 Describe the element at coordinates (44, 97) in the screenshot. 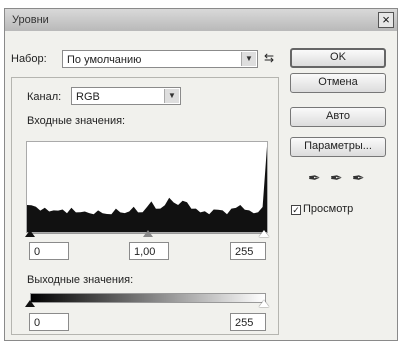

I see `channel-label: Канал:` at that location.